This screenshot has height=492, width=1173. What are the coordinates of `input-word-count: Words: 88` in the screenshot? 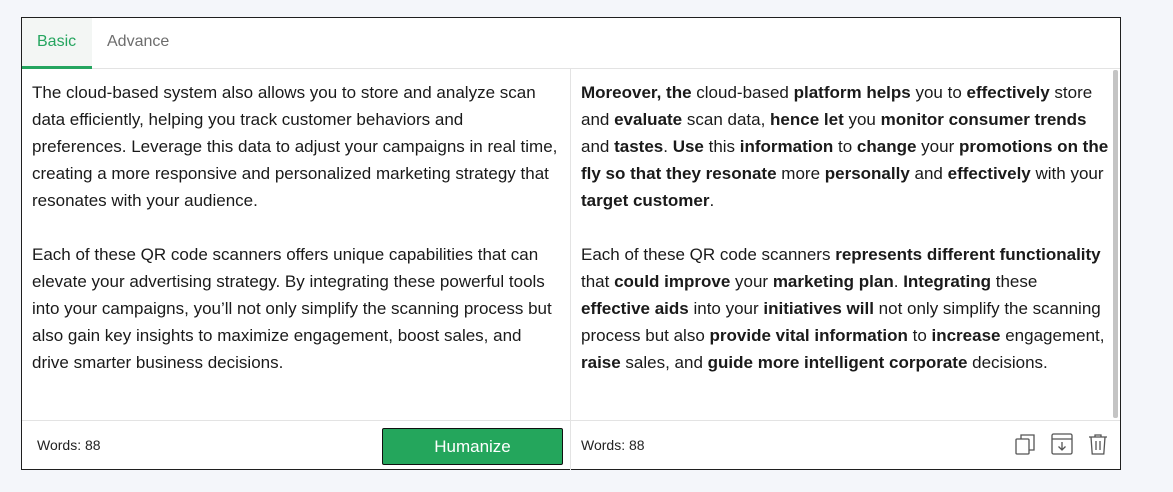 It's located at (69, 445).